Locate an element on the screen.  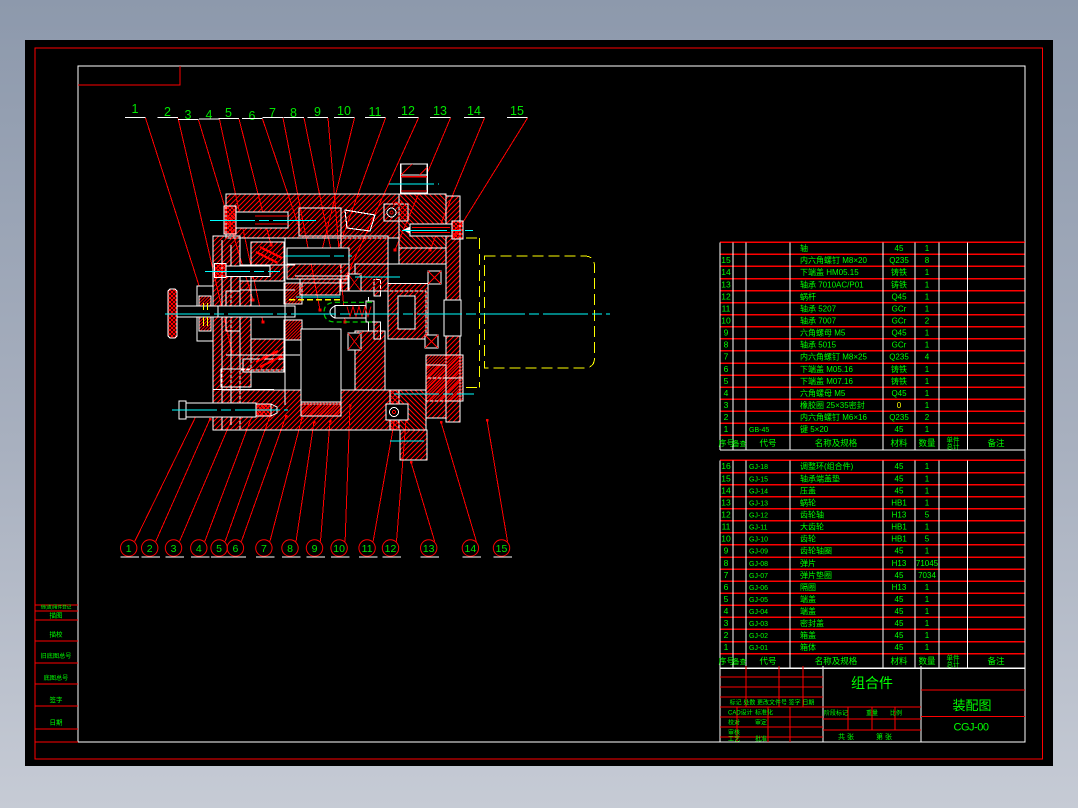
svg-text: 橡胶圈 25×35密封 is located at coordinates (832, 405).